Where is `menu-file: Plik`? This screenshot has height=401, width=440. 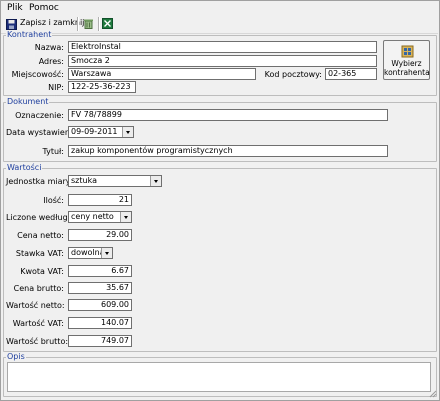 menu-file: Plik is located at coordinates (15, 8).